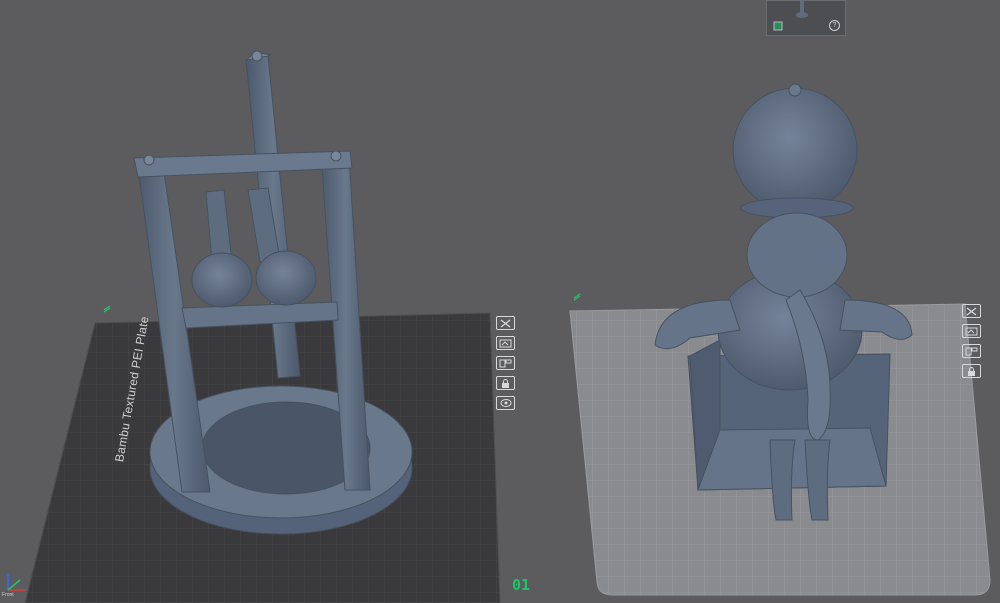  What do you see at coordinates (16, 582) in the screenshot?
I see `axis-gizmo-icon` at bounding box center [16, 582].